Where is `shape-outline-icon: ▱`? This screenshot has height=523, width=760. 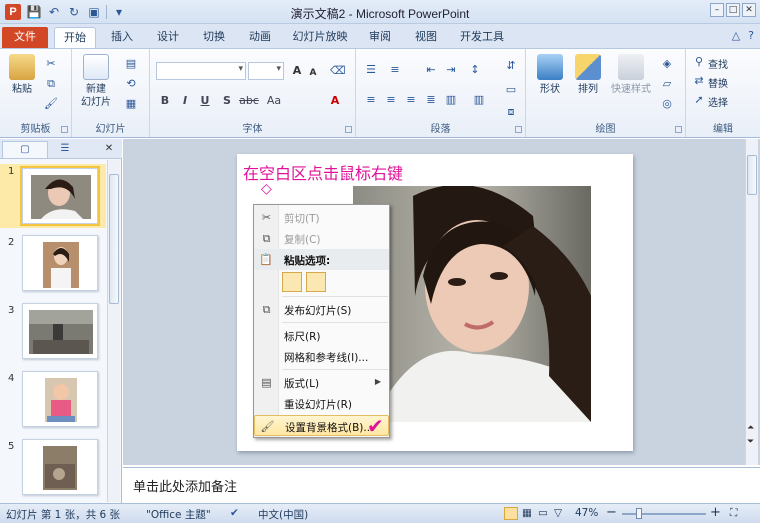 shape-outline-icon: ▱ is located at coordinates (667, 84).